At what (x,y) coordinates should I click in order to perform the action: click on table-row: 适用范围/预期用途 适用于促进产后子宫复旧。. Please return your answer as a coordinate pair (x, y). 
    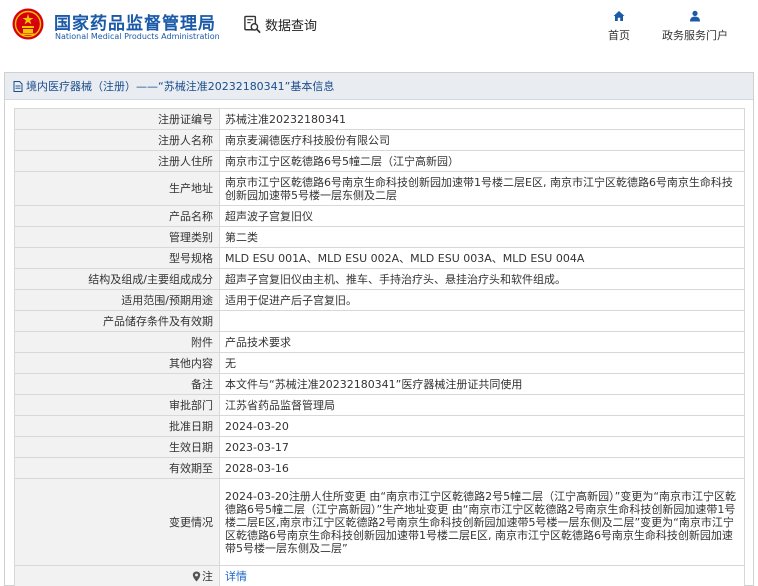
    Looking at the image, I should click on (379, 300).